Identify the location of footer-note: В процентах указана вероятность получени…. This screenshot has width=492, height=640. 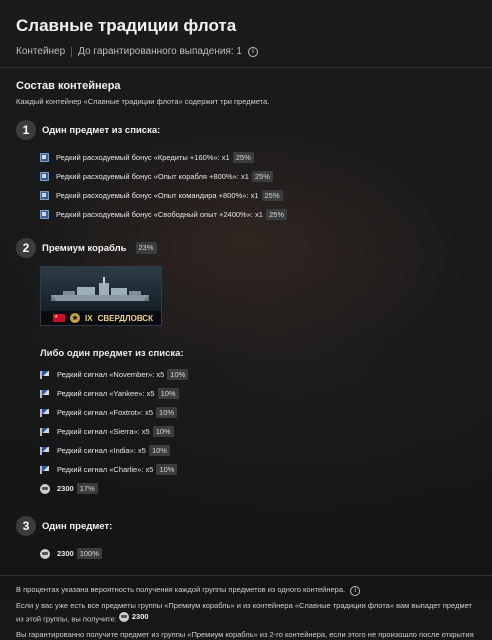
(246, 590).